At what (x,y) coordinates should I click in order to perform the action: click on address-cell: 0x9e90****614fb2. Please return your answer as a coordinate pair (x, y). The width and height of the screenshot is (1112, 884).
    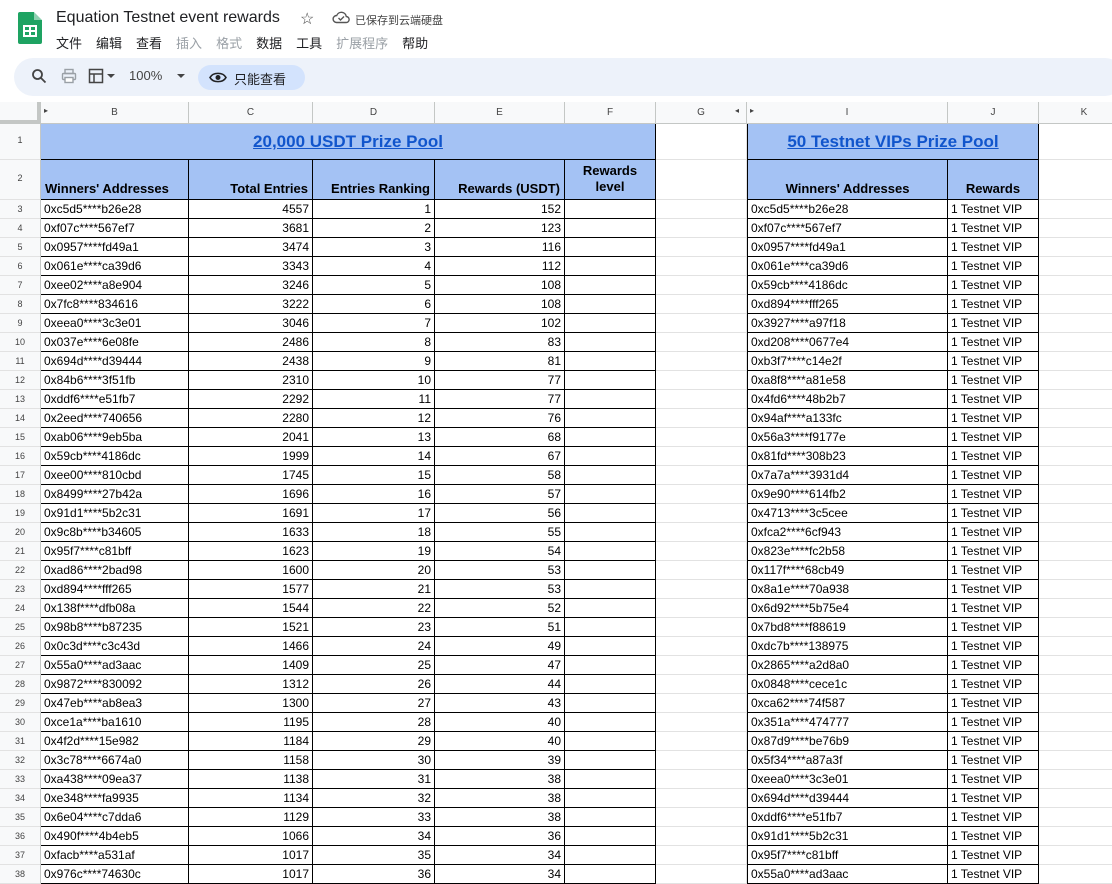
    Looking at the image, I should click on (847, 494).